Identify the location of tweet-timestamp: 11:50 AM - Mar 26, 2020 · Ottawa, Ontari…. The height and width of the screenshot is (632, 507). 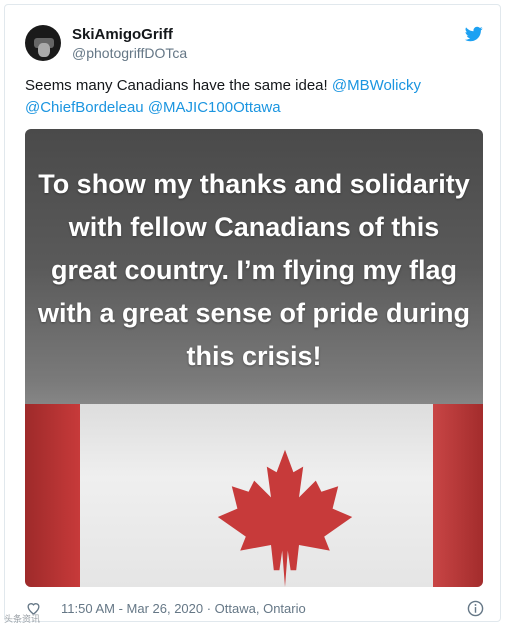
(183, 608).